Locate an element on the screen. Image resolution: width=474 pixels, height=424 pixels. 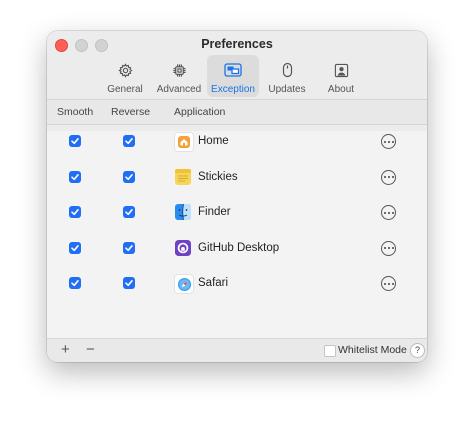
table-row: GitHub Desktop is located at coordinates (237, 250).